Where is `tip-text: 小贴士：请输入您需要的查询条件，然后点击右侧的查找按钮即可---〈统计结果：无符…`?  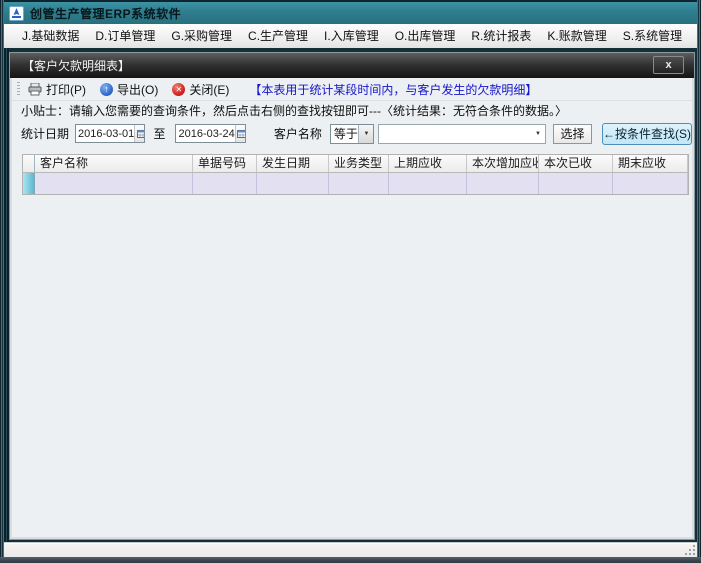
tip-text: 小贴士：请输入您需要的查询条件，然后点击右侧的查找按钮即可---〈统计结果：无符… is located at coordinates (294, 111).